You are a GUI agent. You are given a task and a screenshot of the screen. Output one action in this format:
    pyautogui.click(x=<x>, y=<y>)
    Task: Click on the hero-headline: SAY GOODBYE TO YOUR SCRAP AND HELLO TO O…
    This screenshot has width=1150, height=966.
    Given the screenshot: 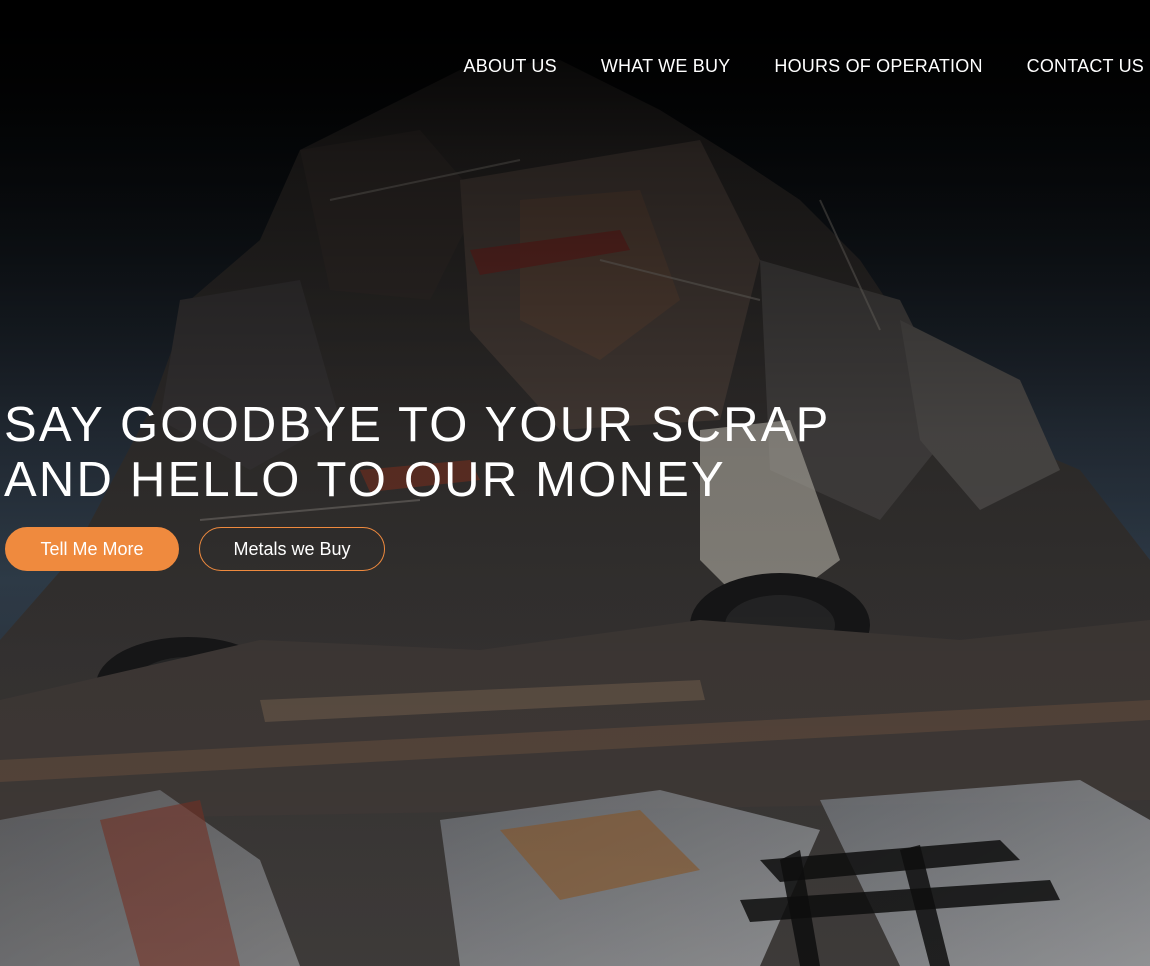 What is the action you would take?
    pyautogui.click(x=417, y=453)
    